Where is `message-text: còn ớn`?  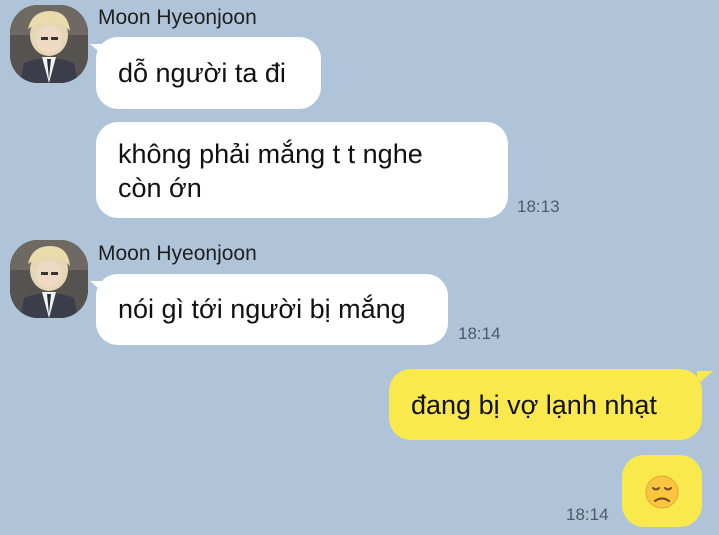
message-text: còn ớn is located at coordinates (160, 188).